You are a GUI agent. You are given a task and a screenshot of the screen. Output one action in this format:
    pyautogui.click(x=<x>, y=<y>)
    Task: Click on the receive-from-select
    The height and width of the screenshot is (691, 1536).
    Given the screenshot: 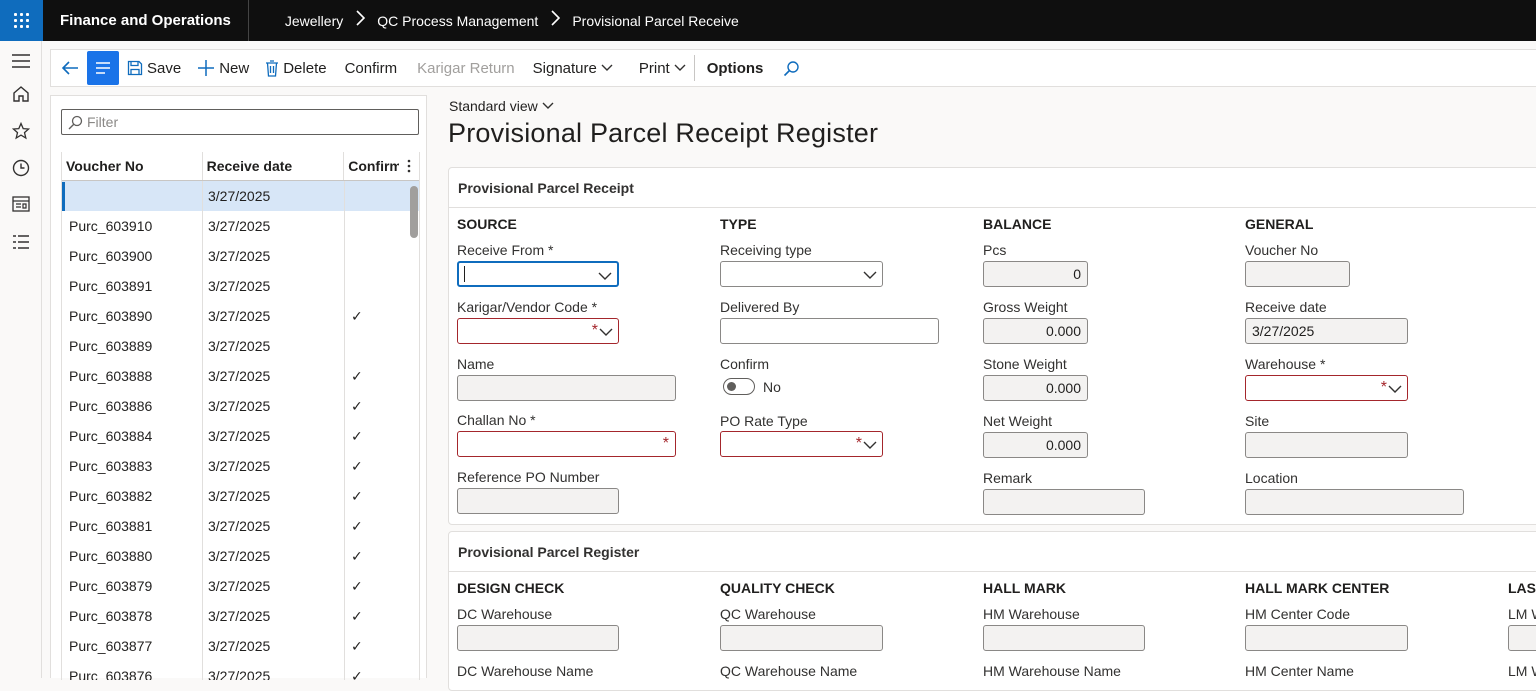 What is the action you would take?
    pyautogui.click(x=538, y=274)
    